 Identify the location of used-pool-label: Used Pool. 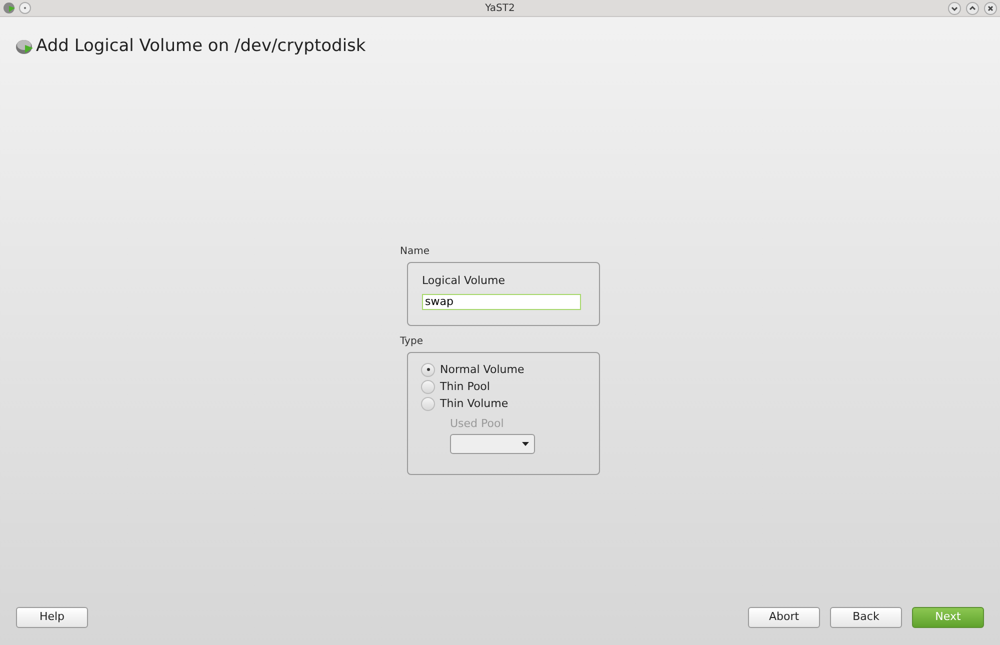
(477, 424).